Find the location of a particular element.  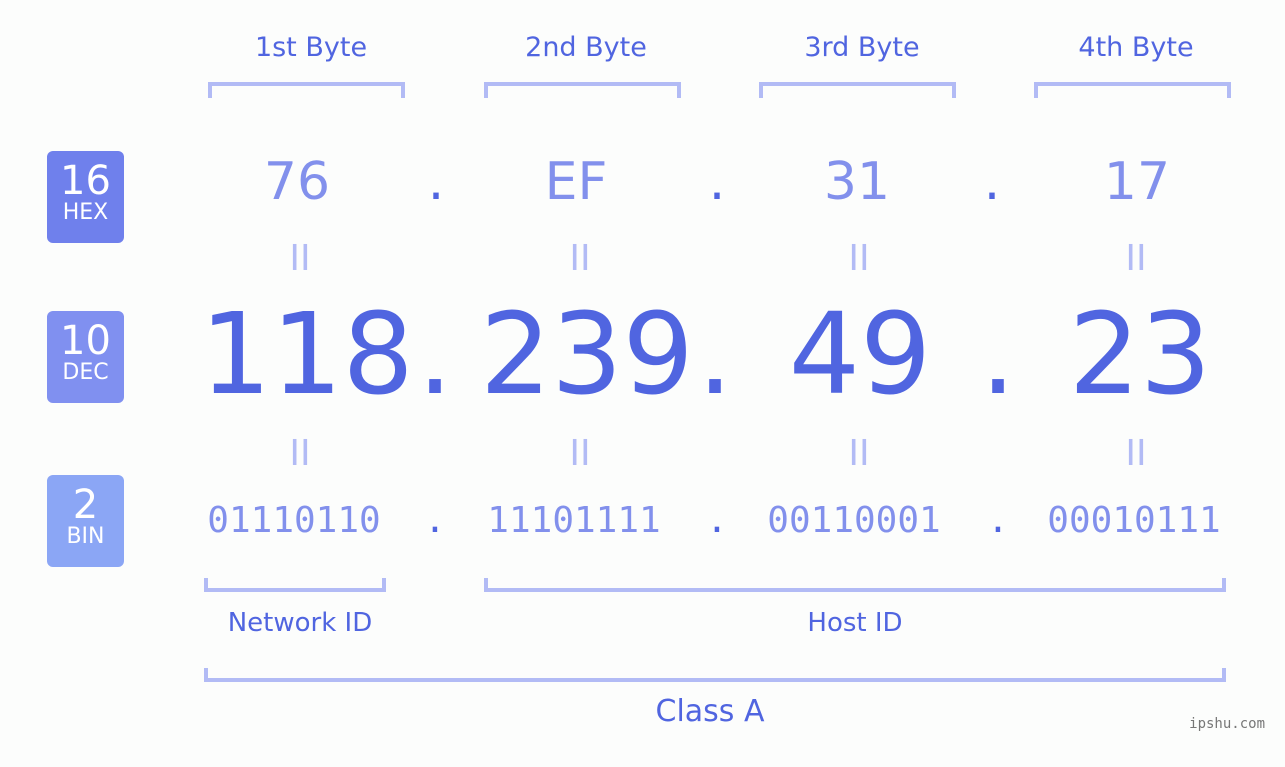

dec-badge-label: DEC is located at coordinates (85, 372).